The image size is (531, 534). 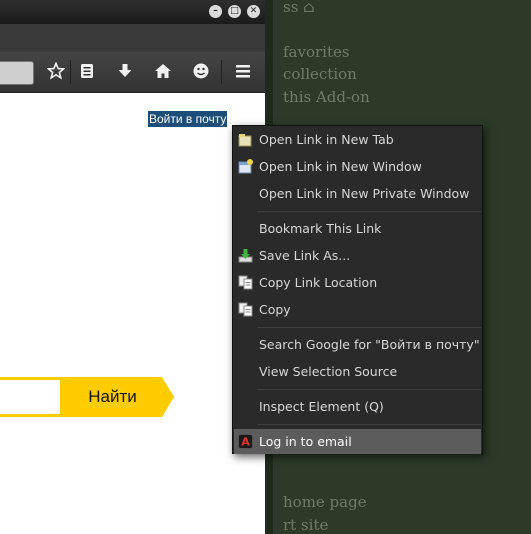 What do you see at coordinates (243, 72) in the screenshot?
I see `menu-icon` at bounding box center [243, 72].